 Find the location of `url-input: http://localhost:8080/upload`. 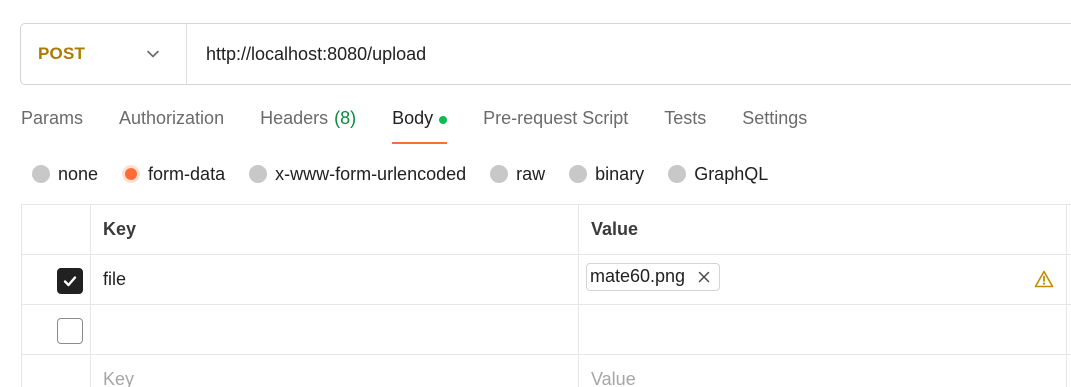

url-input: http://localhost:8080/upload is located at coordinates (629, 54).